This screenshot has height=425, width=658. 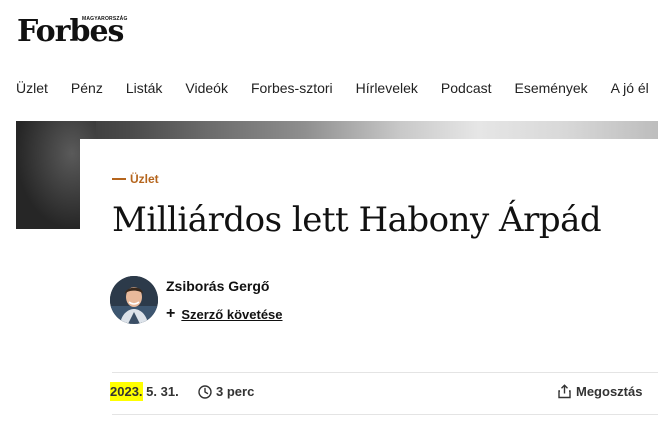 What do you see at coordinates (105, 19) in the screenshot?
I see `logo-edition: MAGYARORSZÁG` at bounding box center [105, 19].